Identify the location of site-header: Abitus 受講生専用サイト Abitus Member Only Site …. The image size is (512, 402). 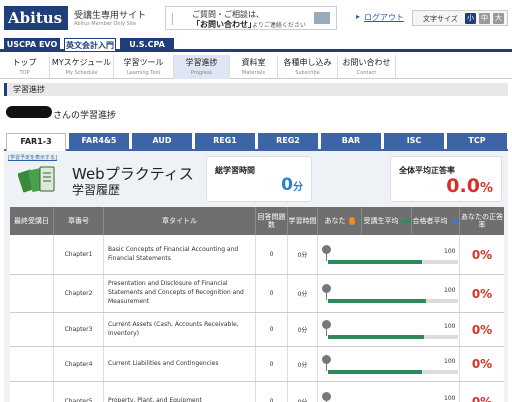
(256, 18).